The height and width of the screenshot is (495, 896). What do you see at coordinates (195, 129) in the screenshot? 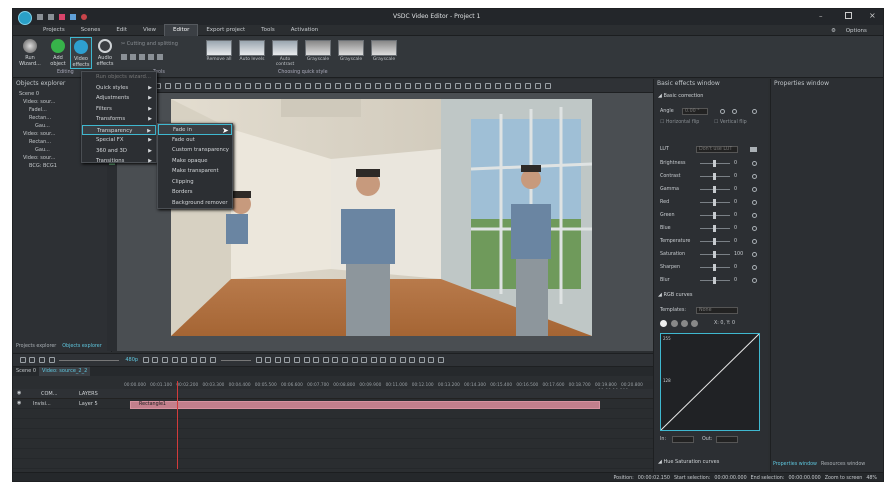
I see `submenu-fade-in: Fade in` at bounding box center [195, 129].